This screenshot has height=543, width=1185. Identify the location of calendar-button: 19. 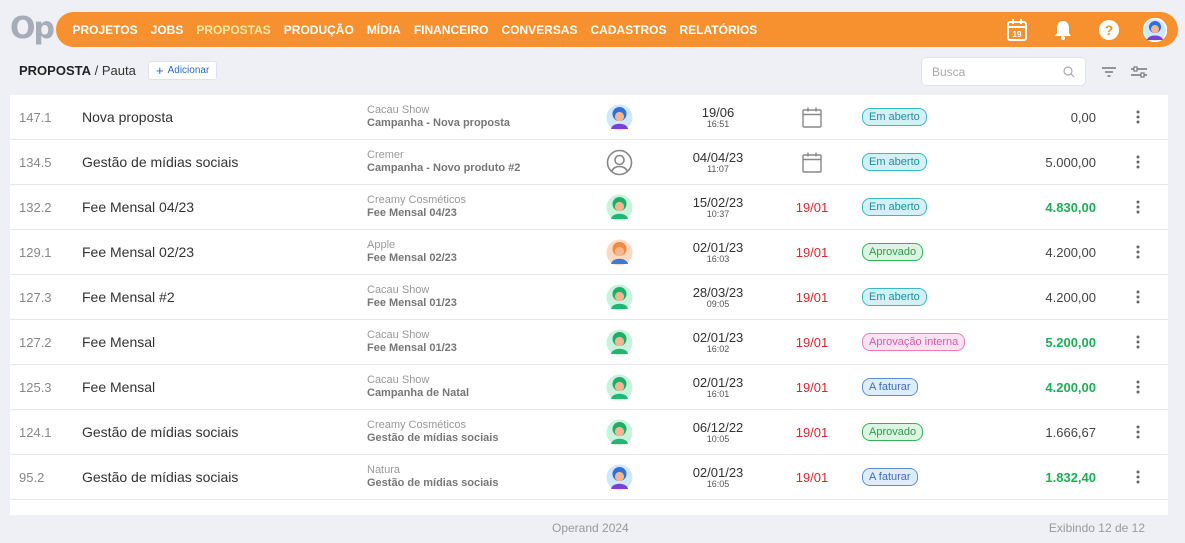
(1017, 30).